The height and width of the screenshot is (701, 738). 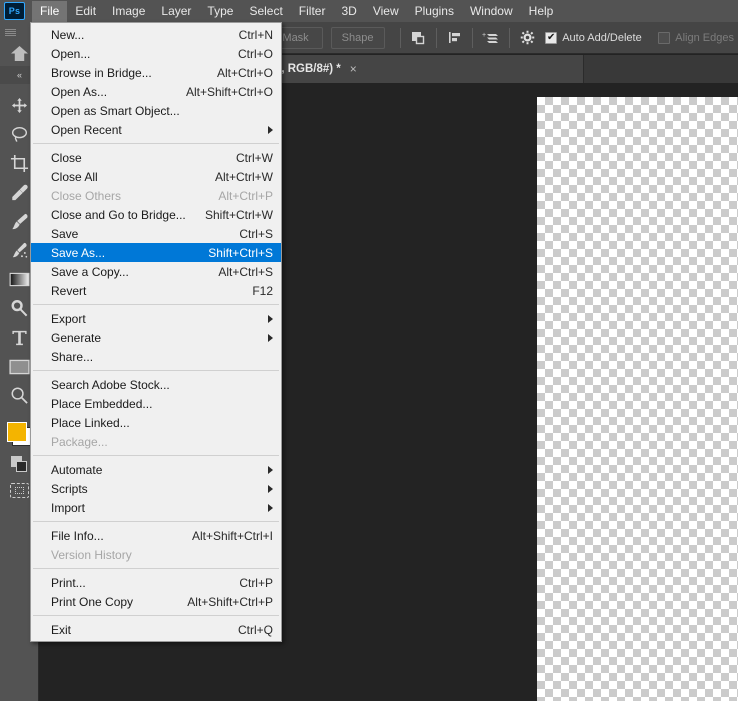 What do you see at coordinates (262, 290) in the screenshot?
I see `menu-item-shortcut: F12` at bounding box center [262, 290].